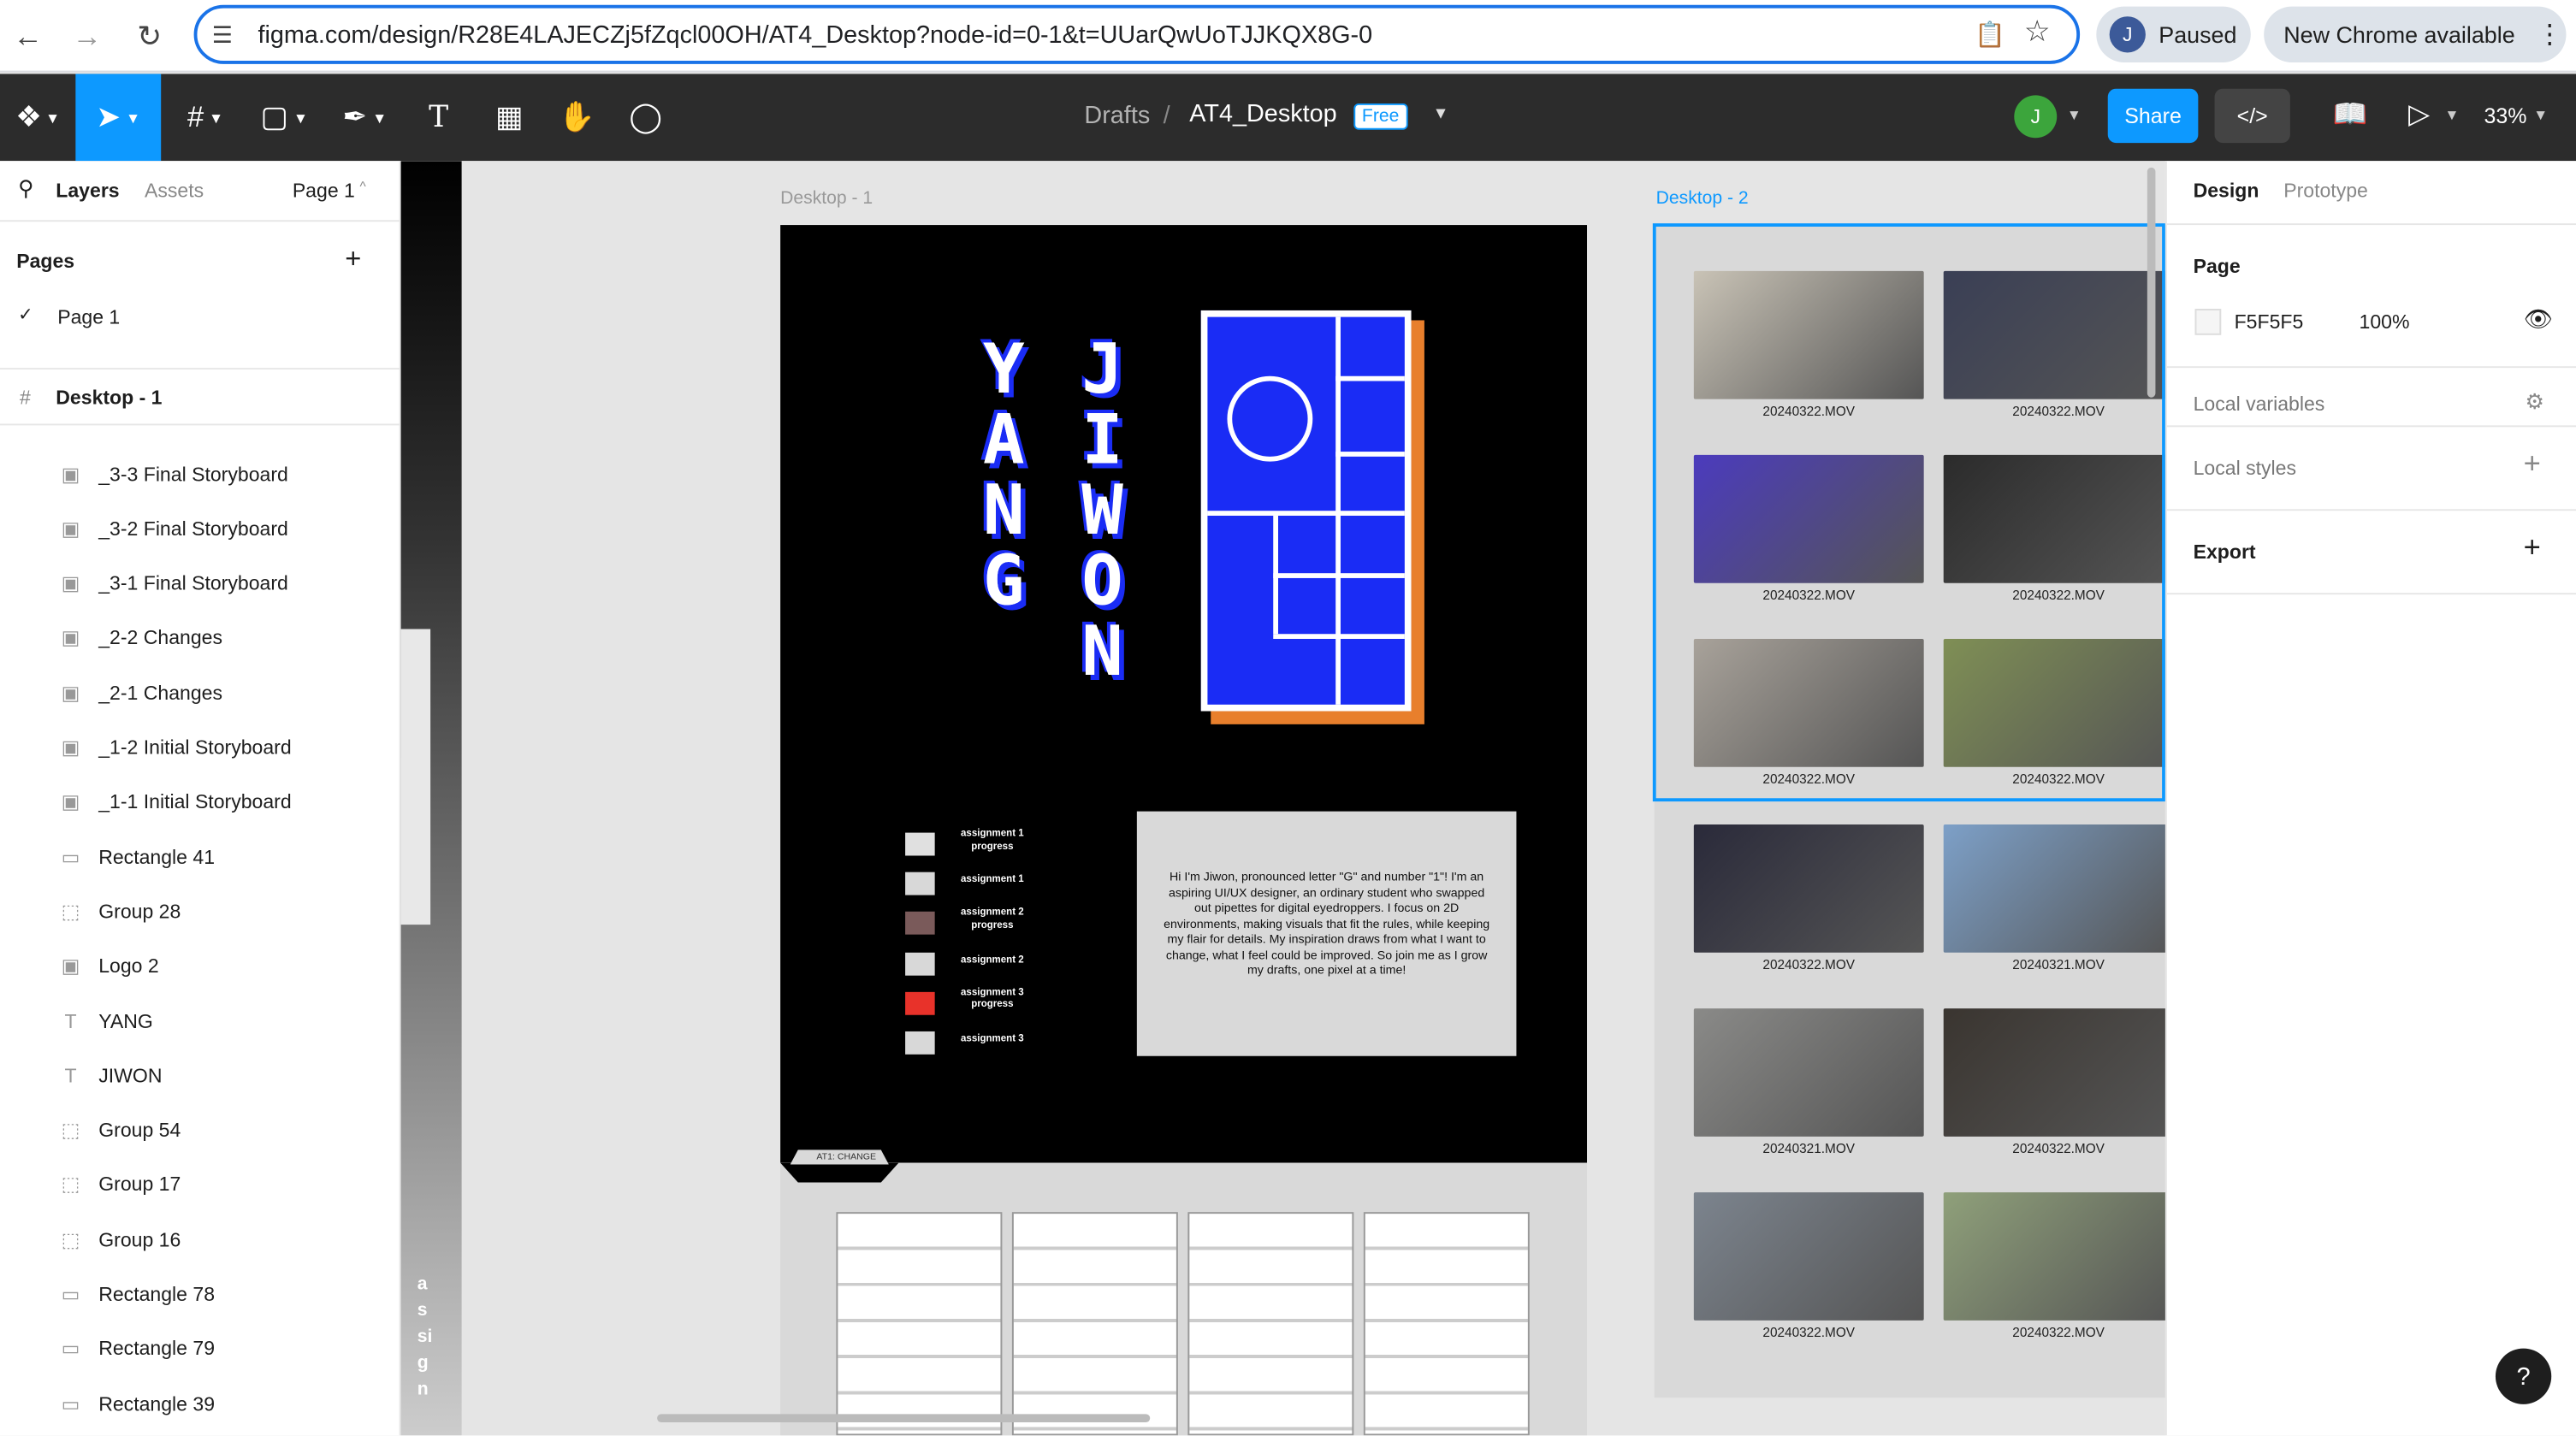  Describe the element at coordinates (200, 802) in the screenshot. I see `layer-item: ▣ _1-1 Initial Storyboard` at that location.